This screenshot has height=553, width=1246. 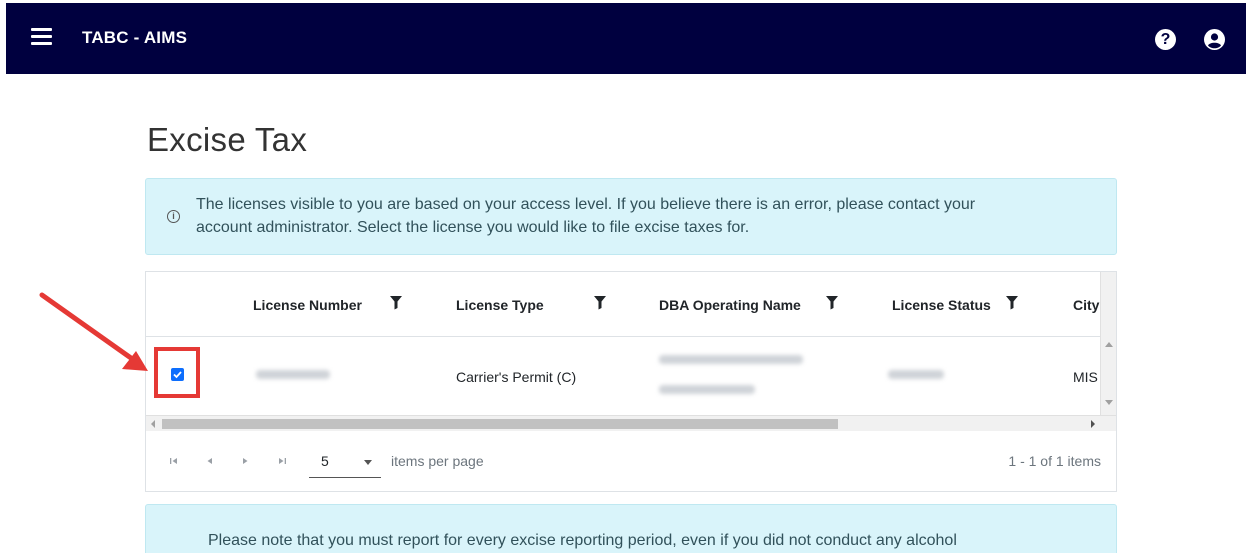 I want to click on grid-pager: 5 items per page 1 - 1 of 1 items, so click(x=631, y=461).